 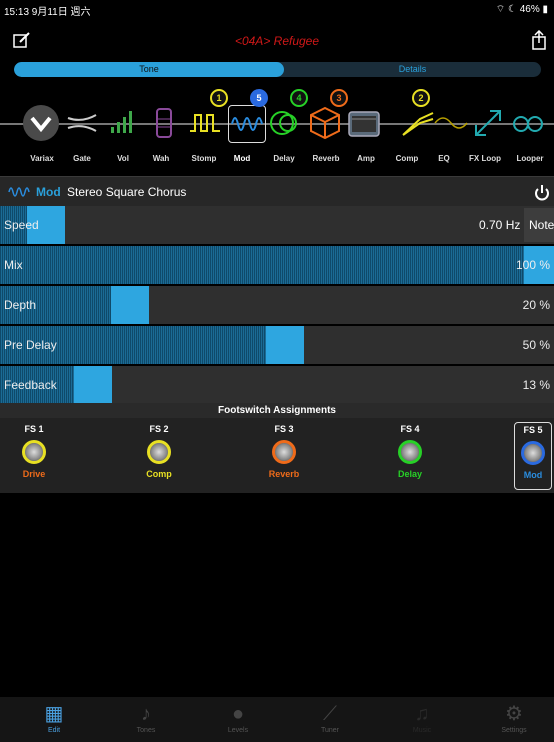 I want to click on edit-grid-icon: ▦, so click(x=54, y=714).